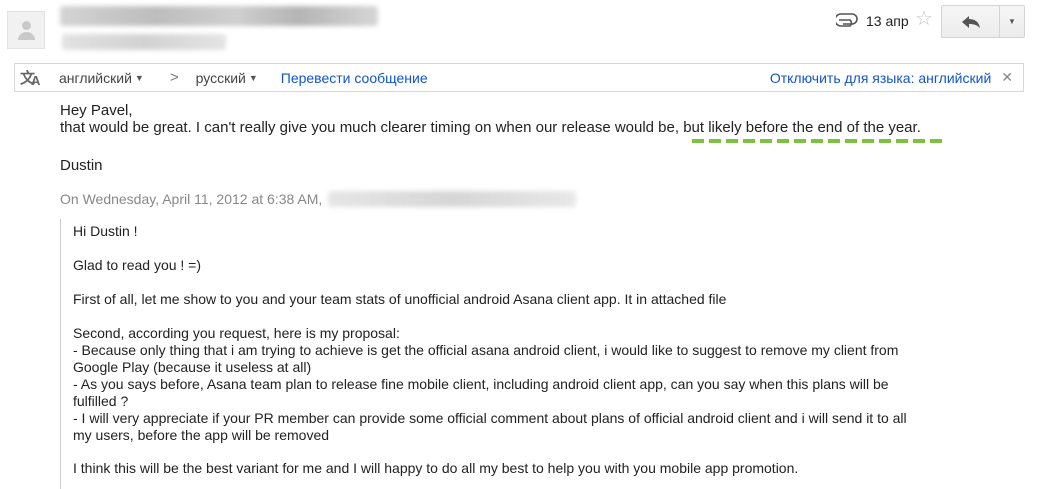 The height and width of the screenshot is (489, 1038). I want to click on target-language-label: русский, so click(220, 77).